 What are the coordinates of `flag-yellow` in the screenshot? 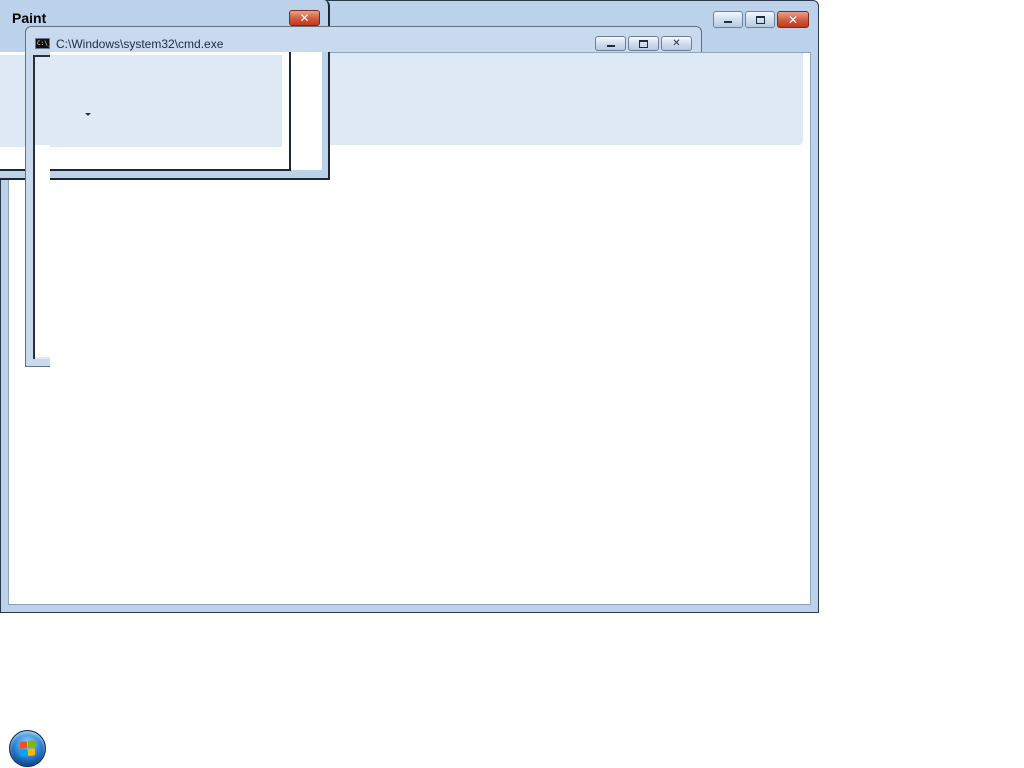 It's located at (31, 752).